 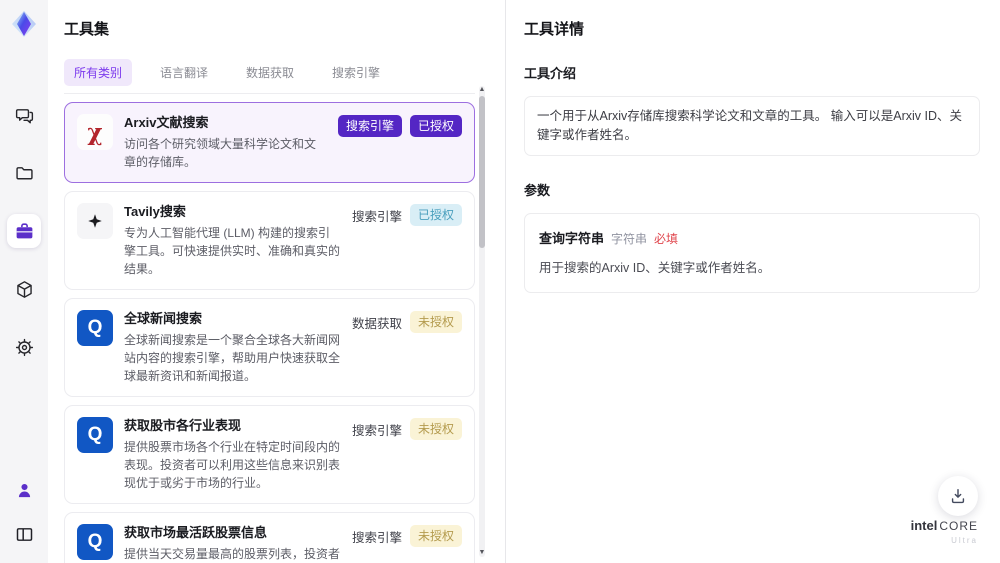 I want to click on ultra-brand-text: Ultra, so click(x=964, y=540).